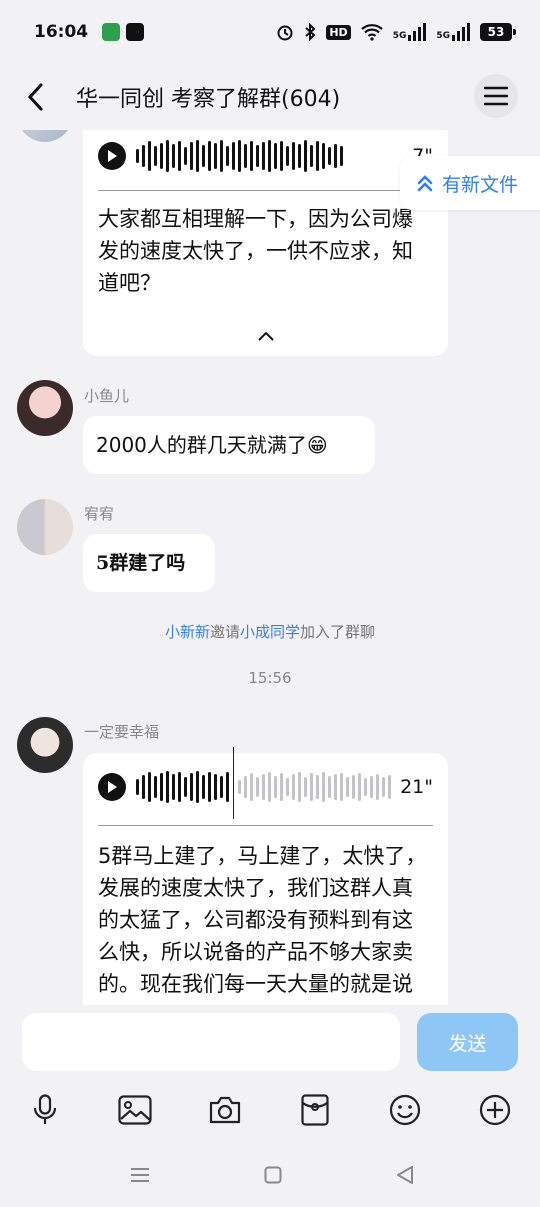 Image resolution: width=540 pixels, height=1207 pixels. Describe the element at coordinates (45, 1110) in the screenshot. I see `voice-input-button` at that location.